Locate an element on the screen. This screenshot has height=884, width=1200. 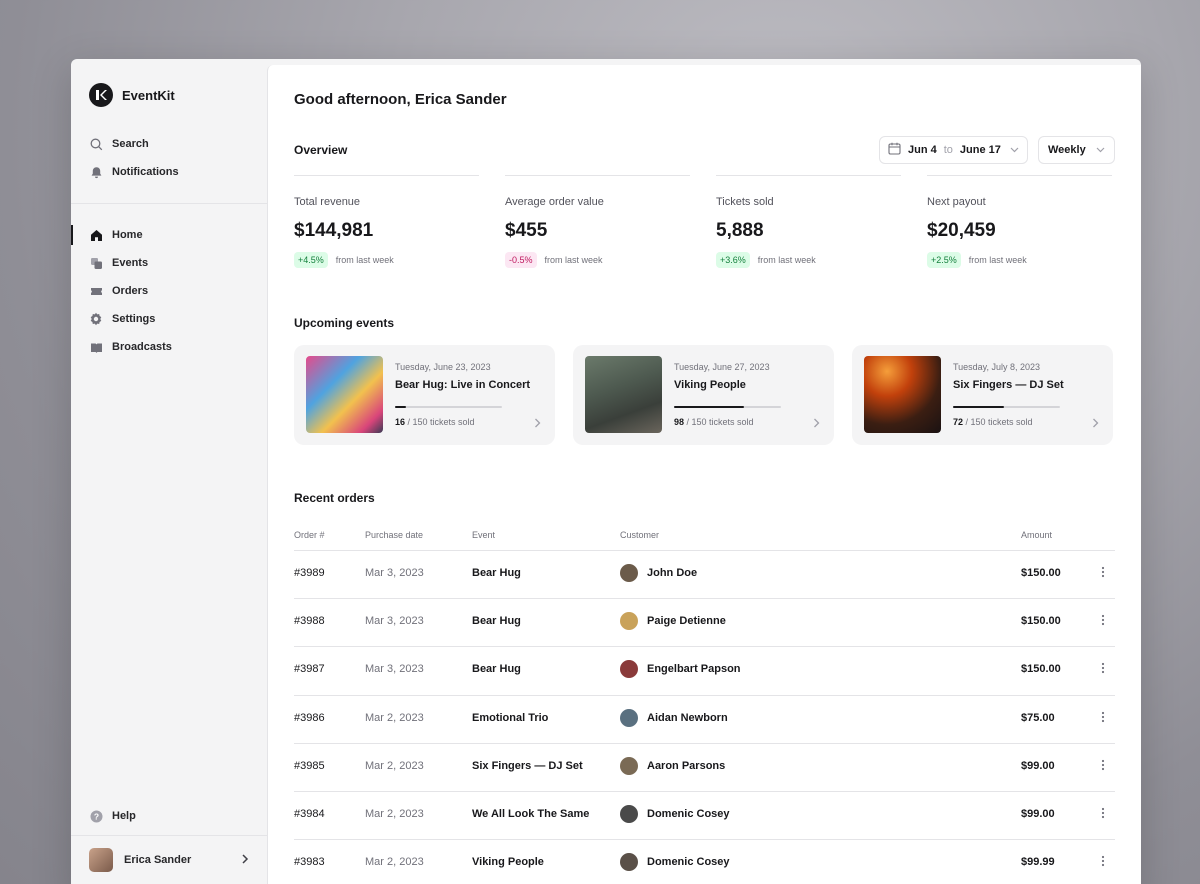
stat-change: -0.5% from last week is located at coordinates (597, 260).